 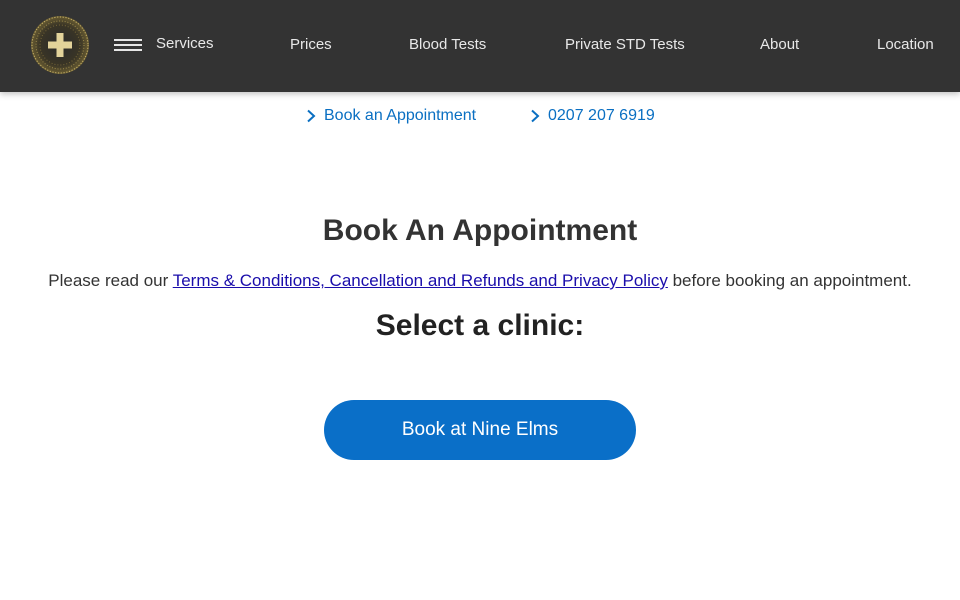 I want to click on clinic-cross-logo-icon, so click(x=60, y=45).